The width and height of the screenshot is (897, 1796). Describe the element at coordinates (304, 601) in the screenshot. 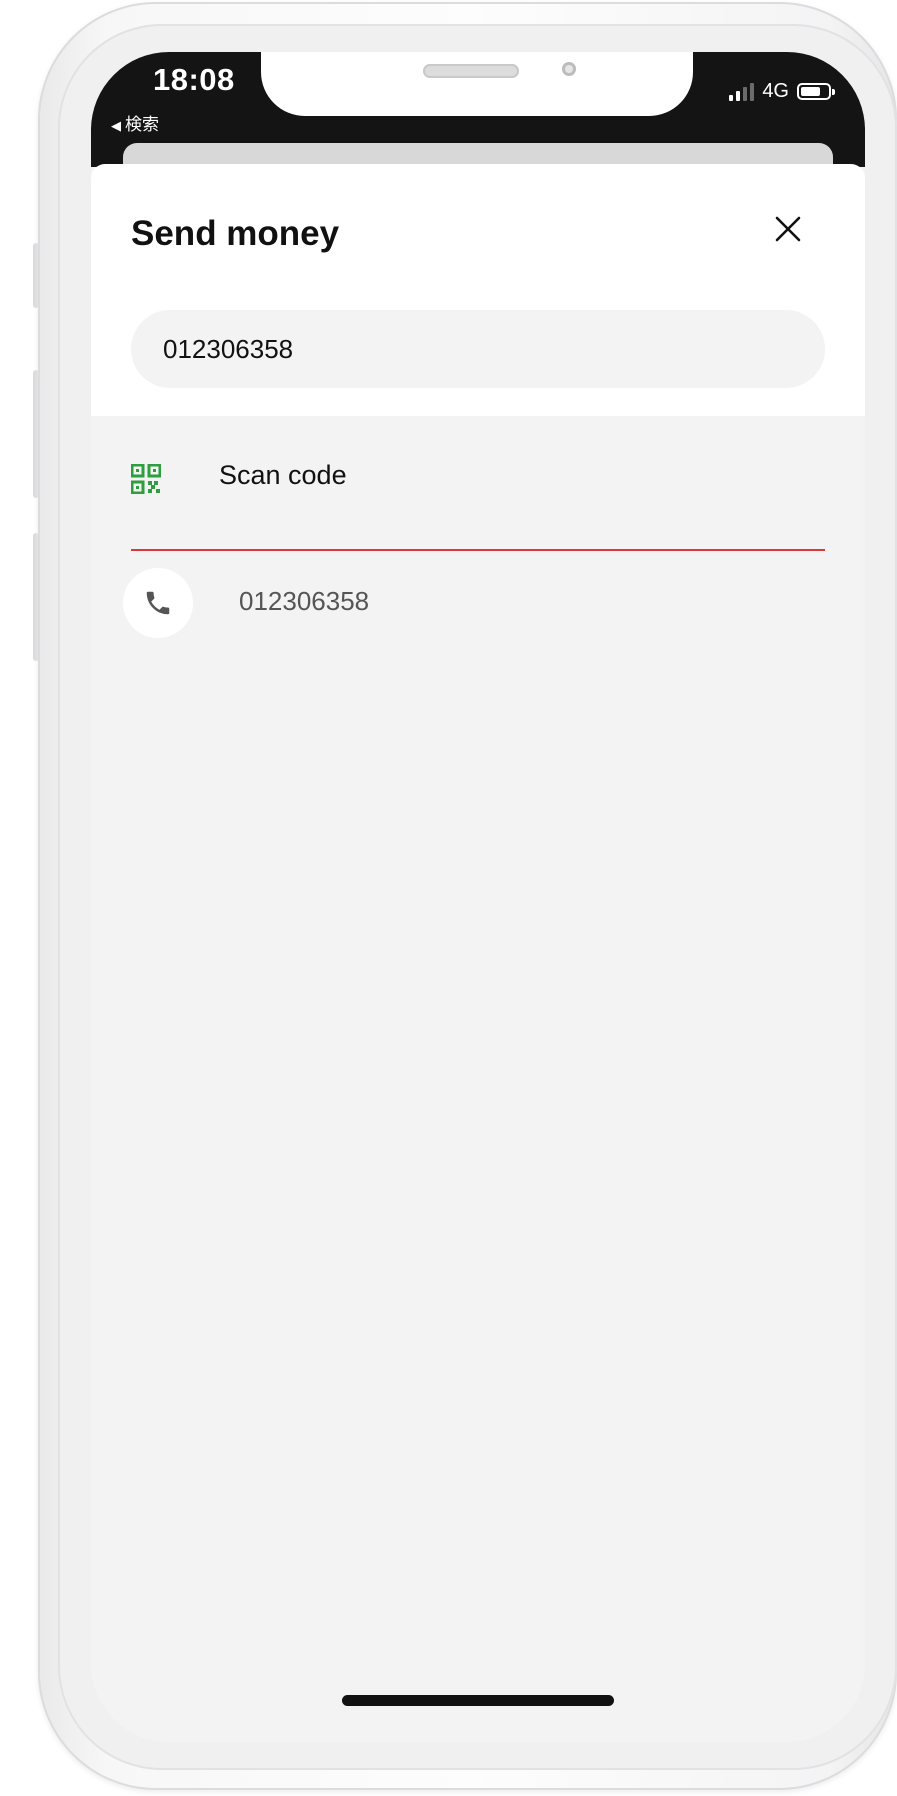

I see `result-phone-number: 012306358` at that location.